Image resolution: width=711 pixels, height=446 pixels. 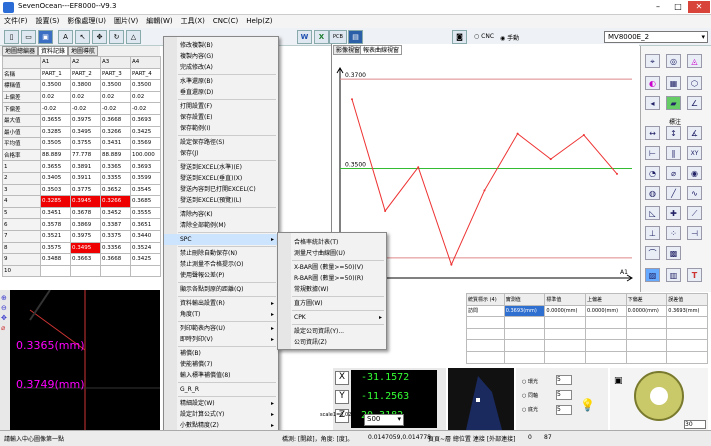 I want to click on table-cell: 0.3488, so click(x=55, y=259).